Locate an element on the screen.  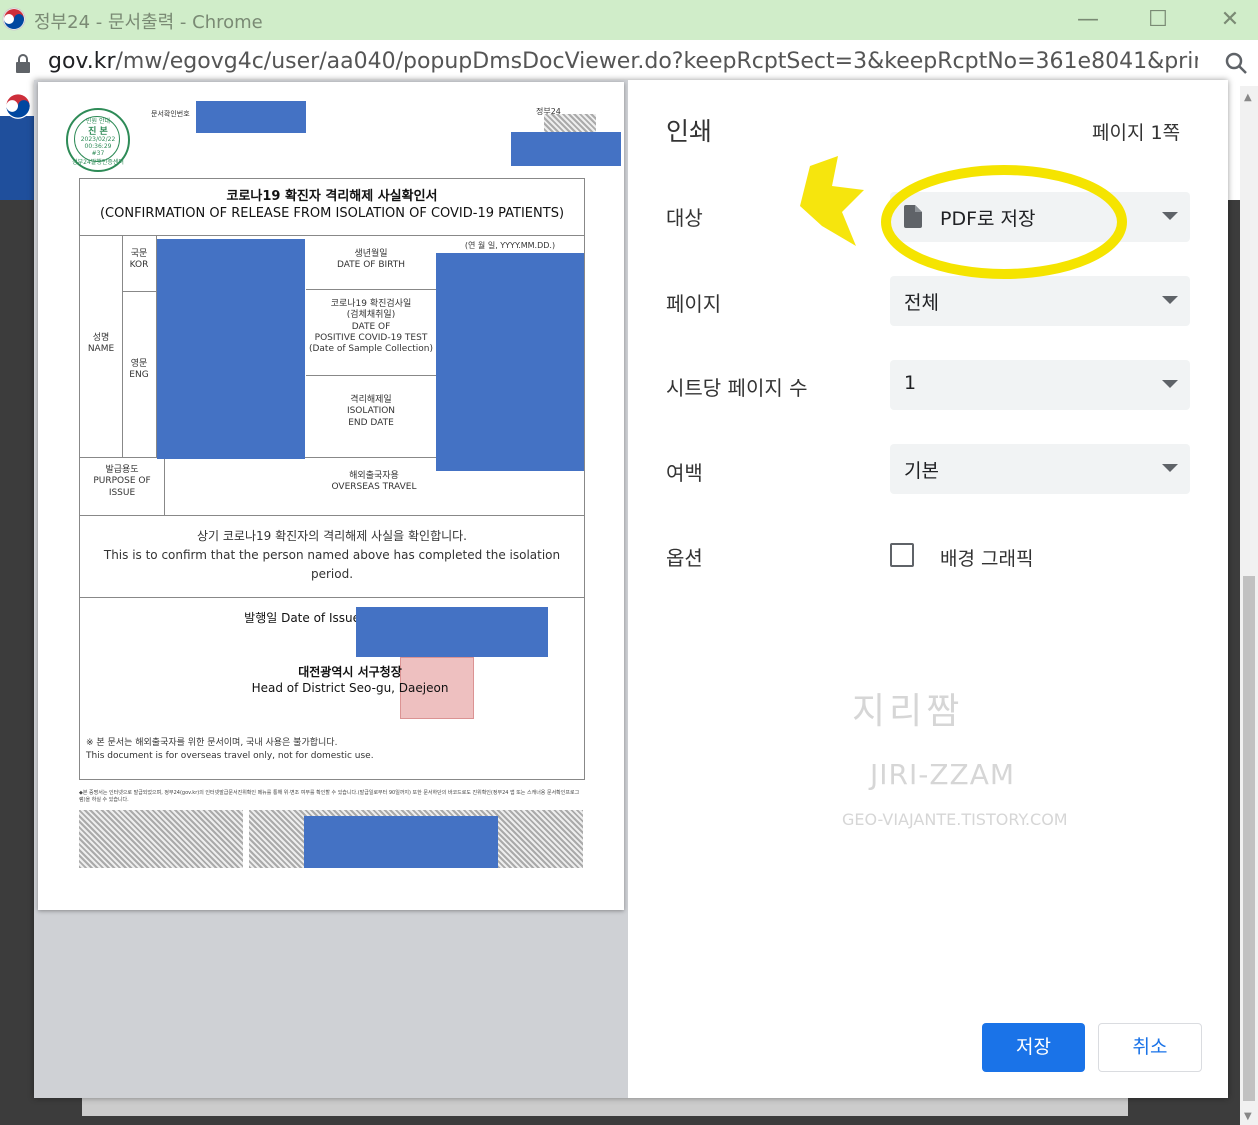
pages-value: 전체 is located at coordinates (921, 303).